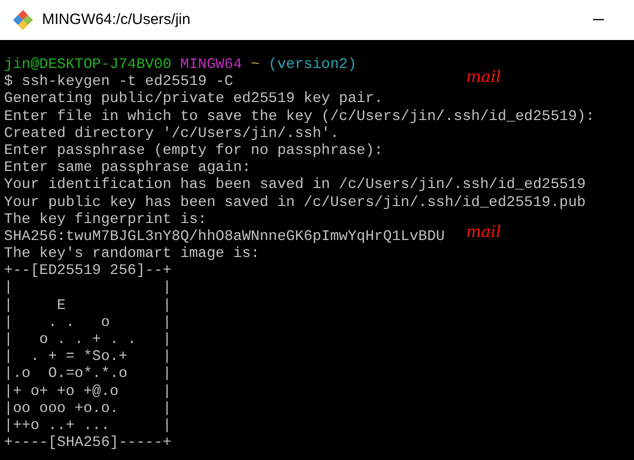 The height and width of the screenshot is (460, 634). Describe the element at coordinates (23, 20) in the screenshot. I see `diamond-logo-icon` at that location.